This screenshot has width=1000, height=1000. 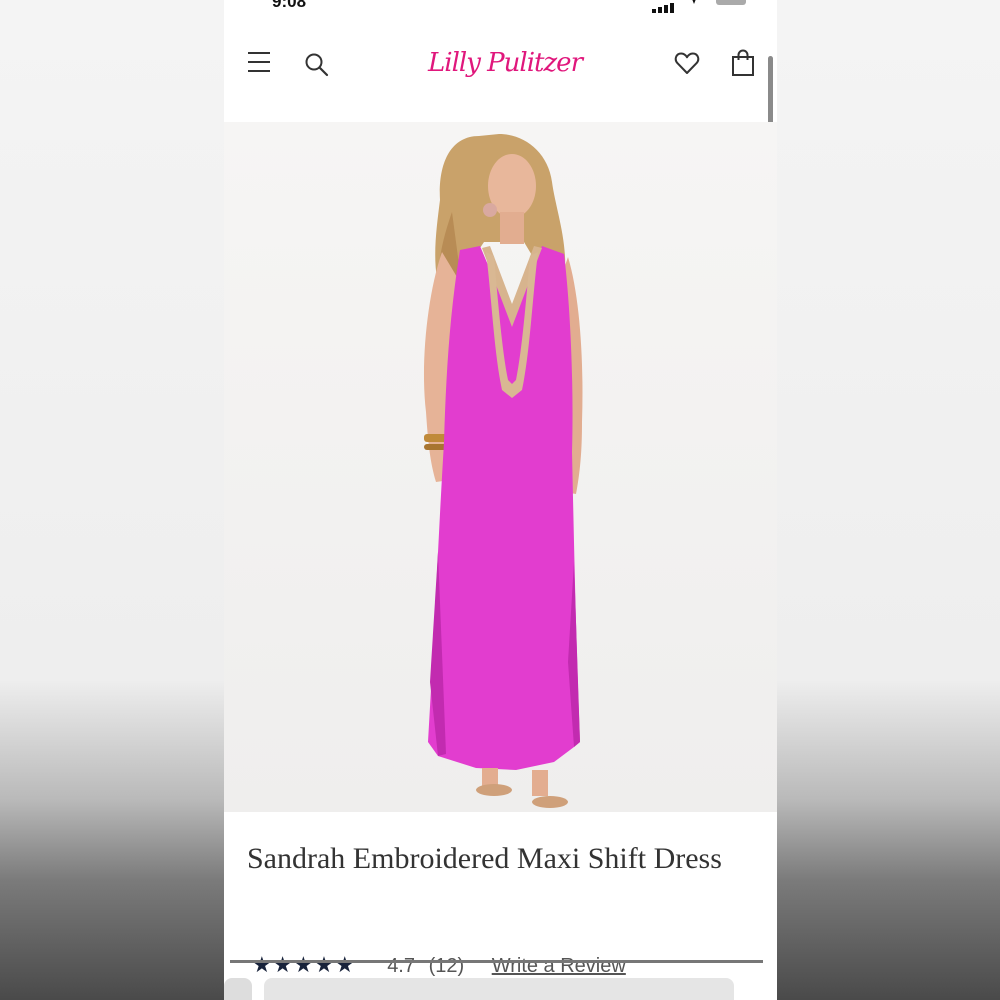 What do you see at coordinates (559, 966) in the screenshot?
I see `write-review-link: Write a Review` at bounding box center [559, 966].